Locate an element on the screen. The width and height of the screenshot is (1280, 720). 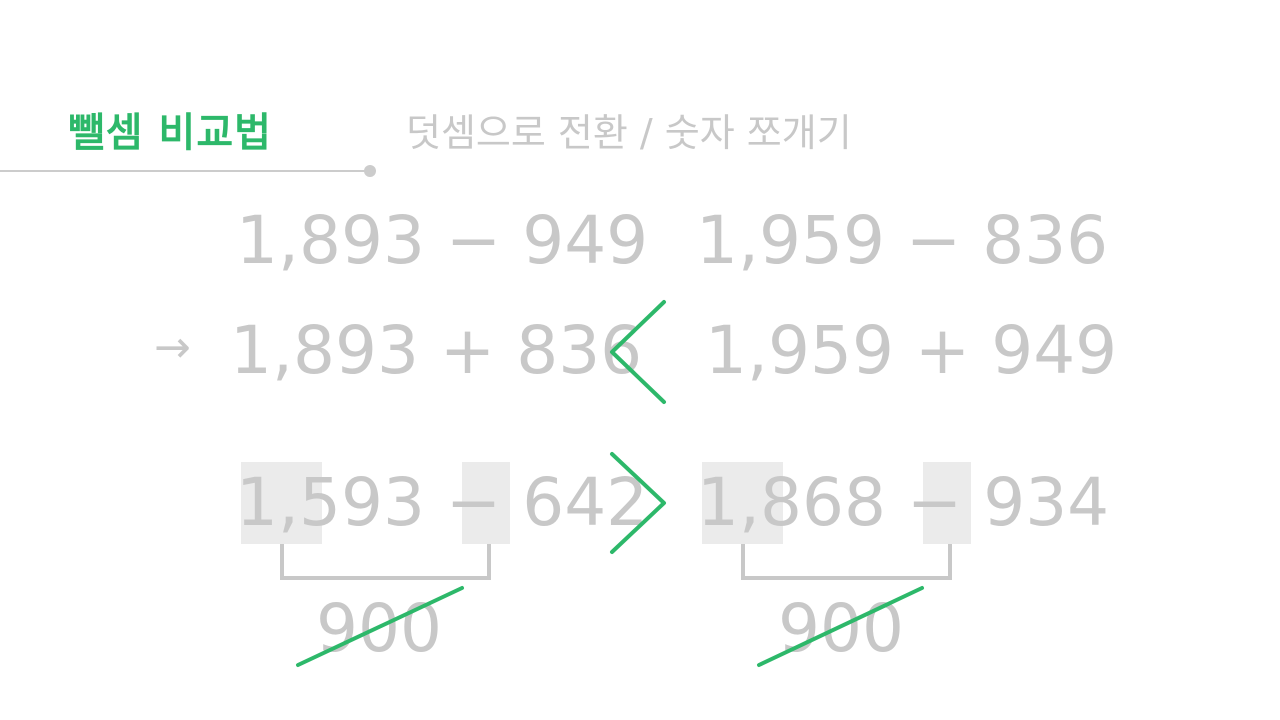
strike-line-right is located at coordinates (840, 626).